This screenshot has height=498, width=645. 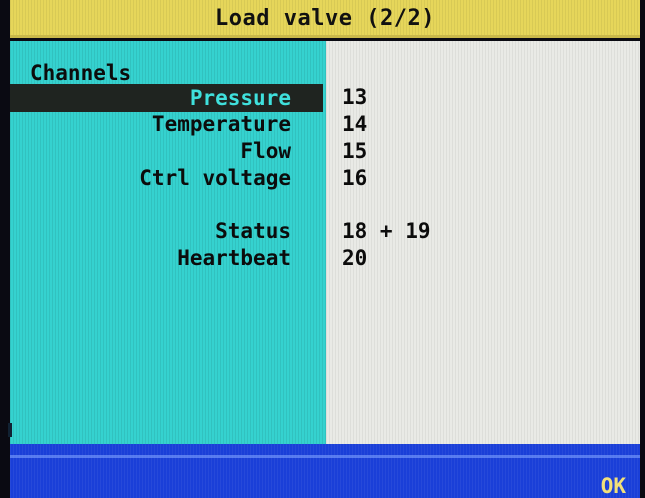 What do you see at coordinates (355, 178) in the screenshot?
I see `row-value: 16` at bounding box center [355, 178].